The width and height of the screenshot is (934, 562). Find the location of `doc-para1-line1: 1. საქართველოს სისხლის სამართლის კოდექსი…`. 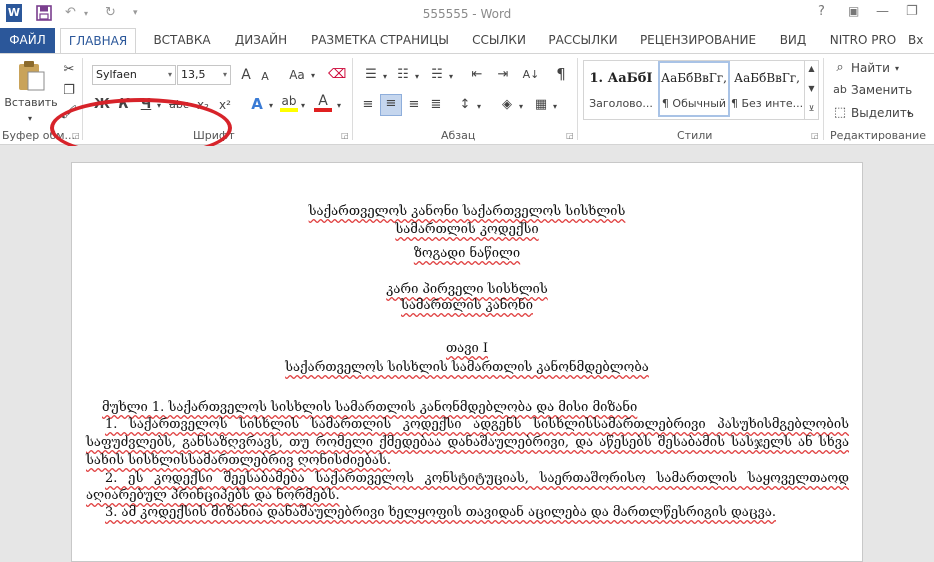

doc-para1-line1: 1. საქართველოს სისხლის სამართლის კოდექსი… is located at coordinates (477, 424).